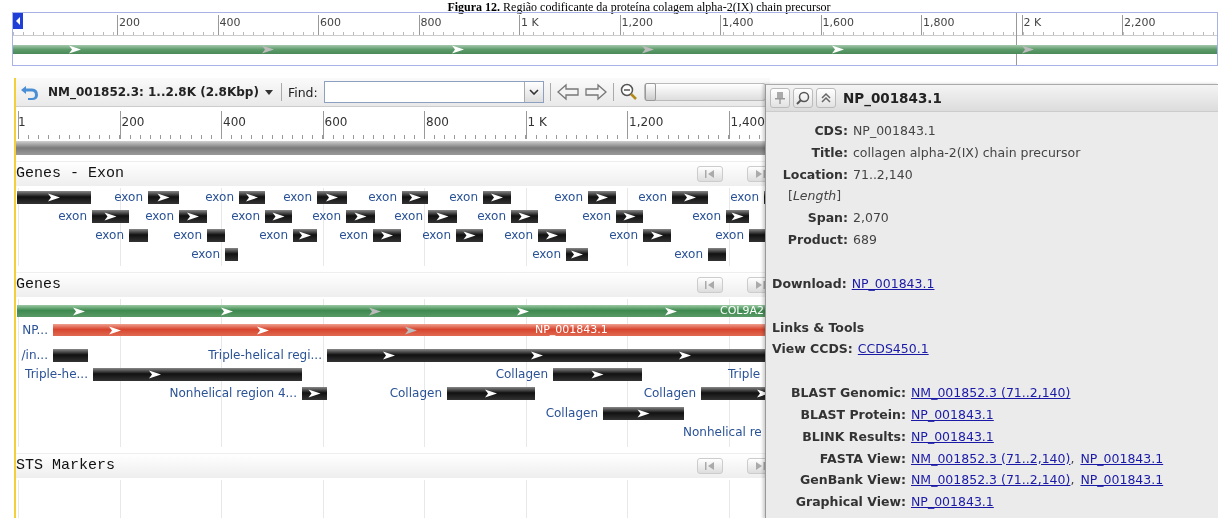  I want to click on sequence-dropdown: NM_001852.3: 1..2.8K (2.8Kbp), so click(160, 92).